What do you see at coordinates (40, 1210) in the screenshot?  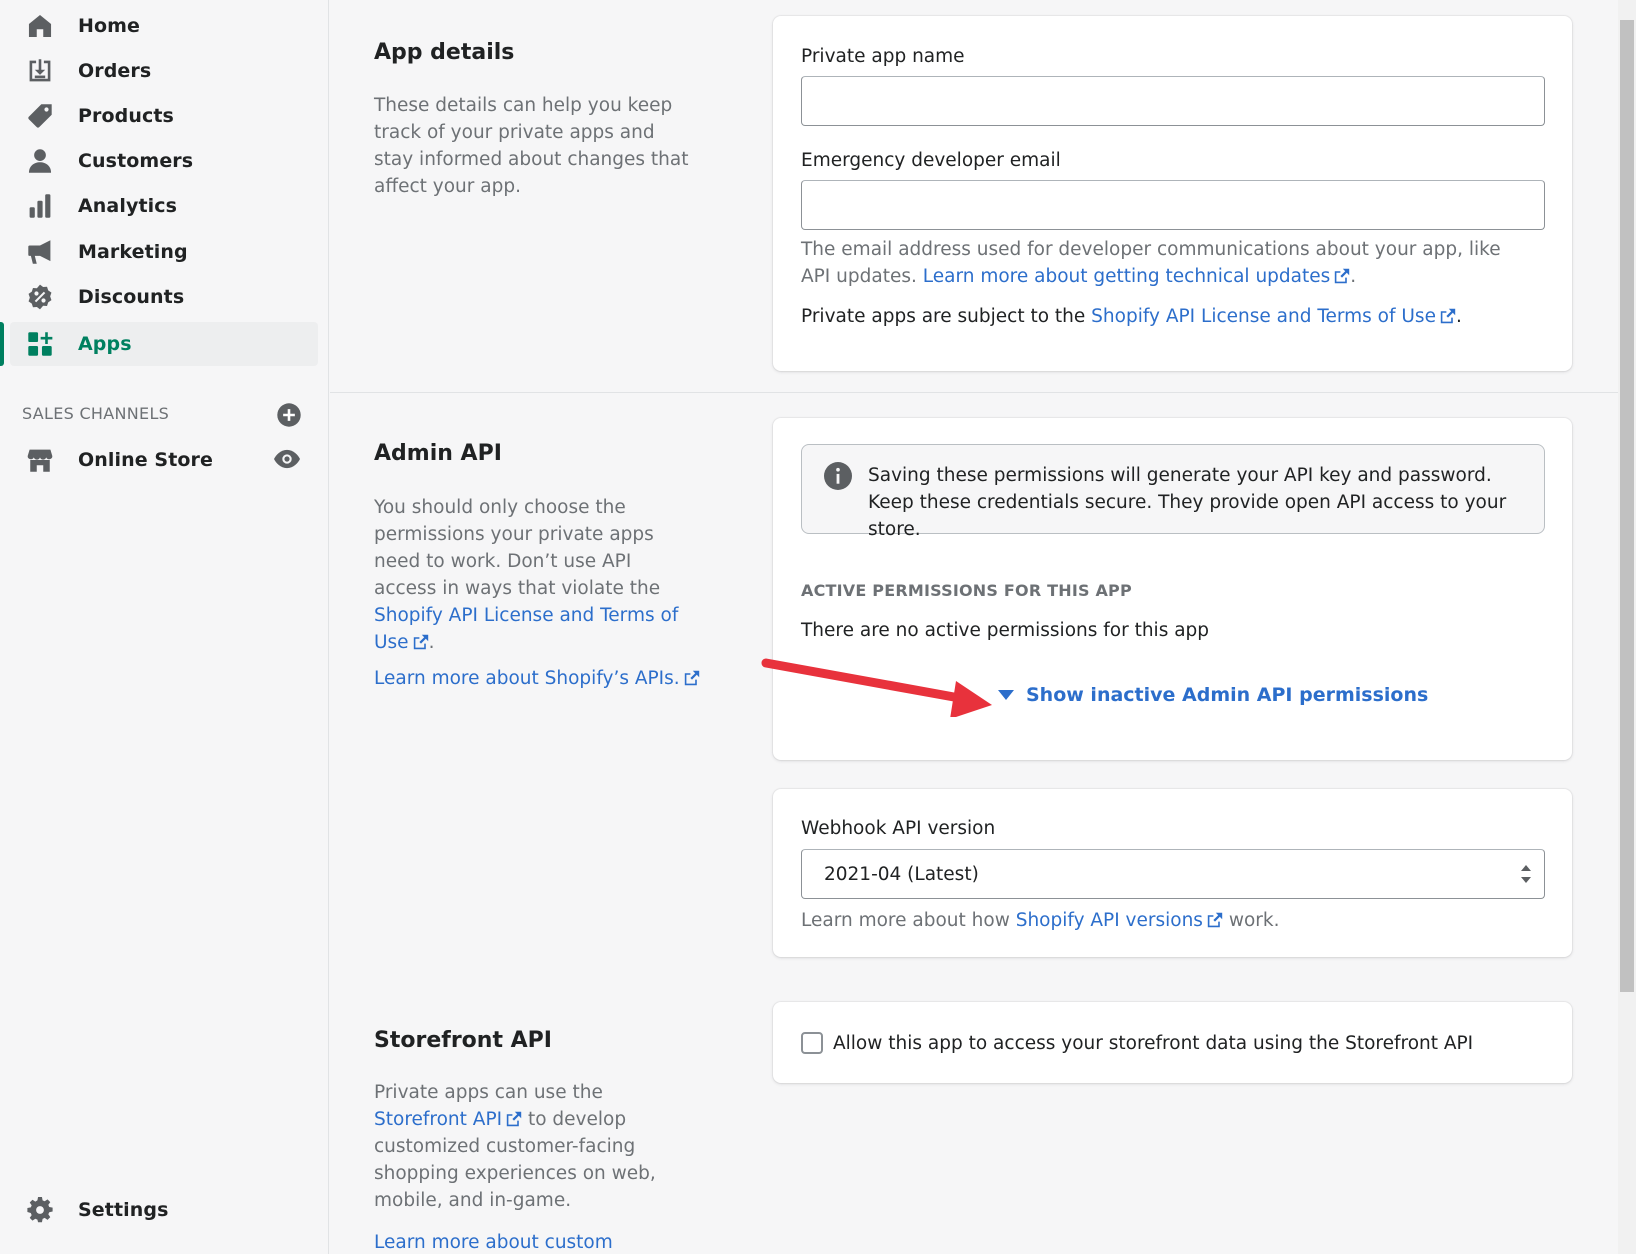 I see `gear-icon` at bounding box center [40, 1210].